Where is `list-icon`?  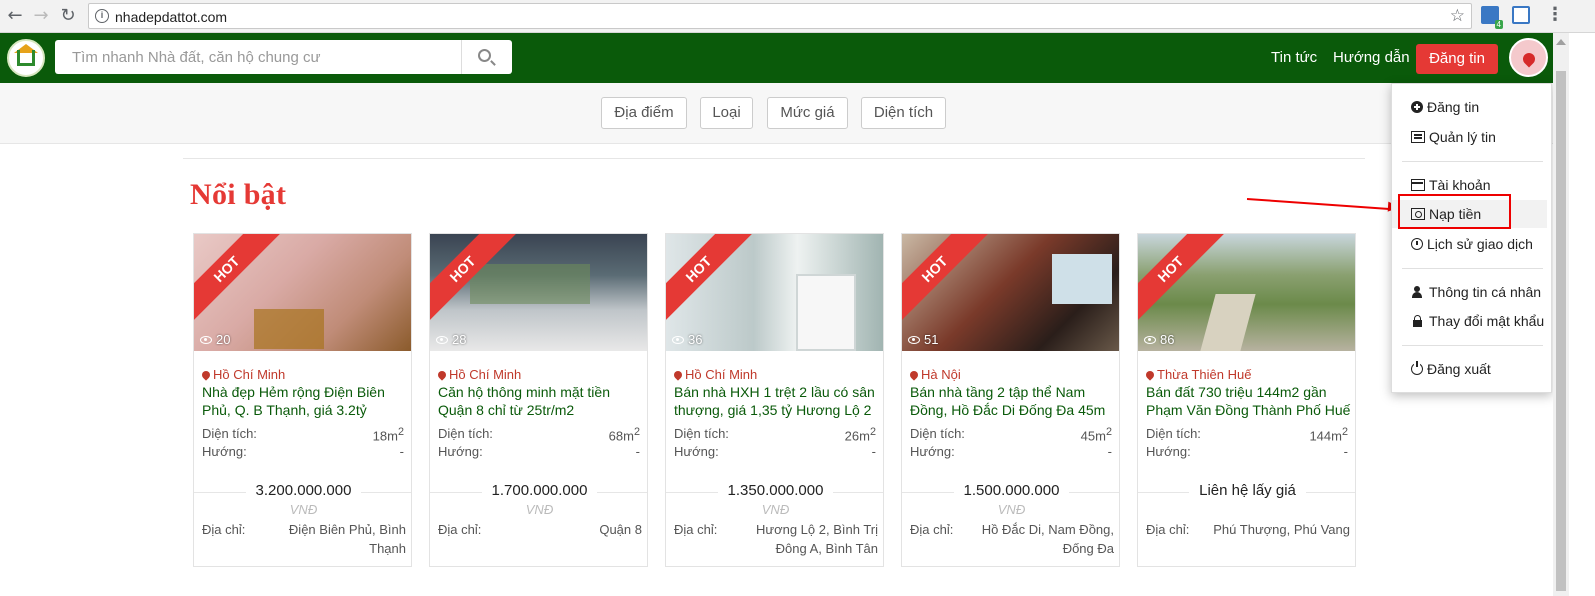 list-icon is located at coordinates (1418, 137).